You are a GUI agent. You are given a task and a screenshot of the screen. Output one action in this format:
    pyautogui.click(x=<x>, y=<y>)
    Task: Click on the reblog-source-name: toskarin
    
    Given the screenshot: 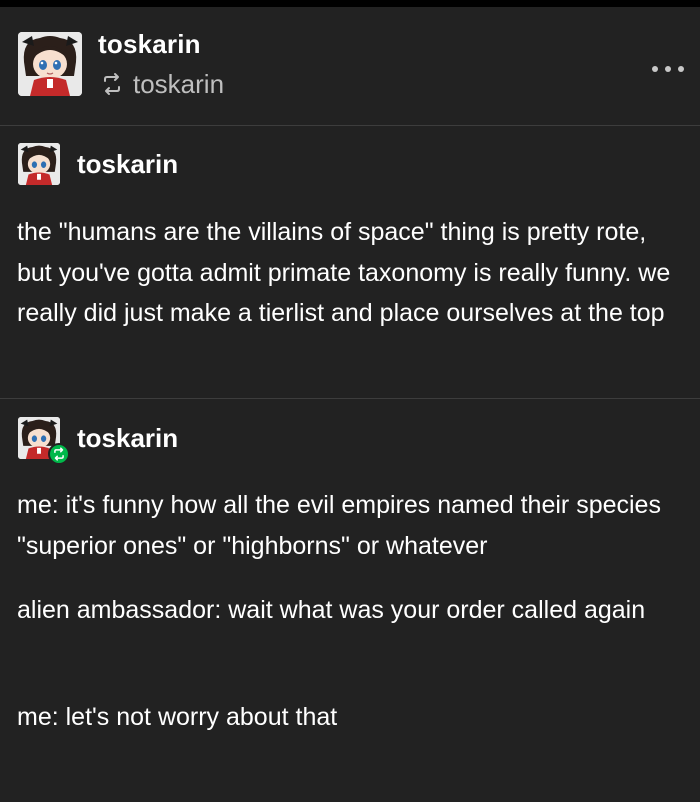 What is the action you would take?
    pyautogui.click(x=179, y=83)
    